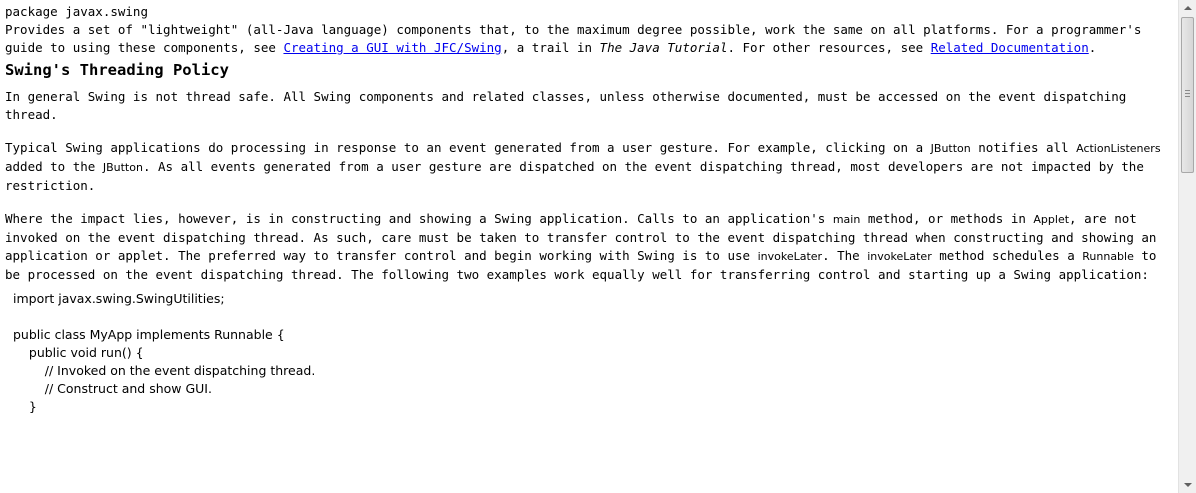  Describe the element at coordinates (1007, 255) in the screenshot. I see `impact-text-5: method schedules a` at that location.